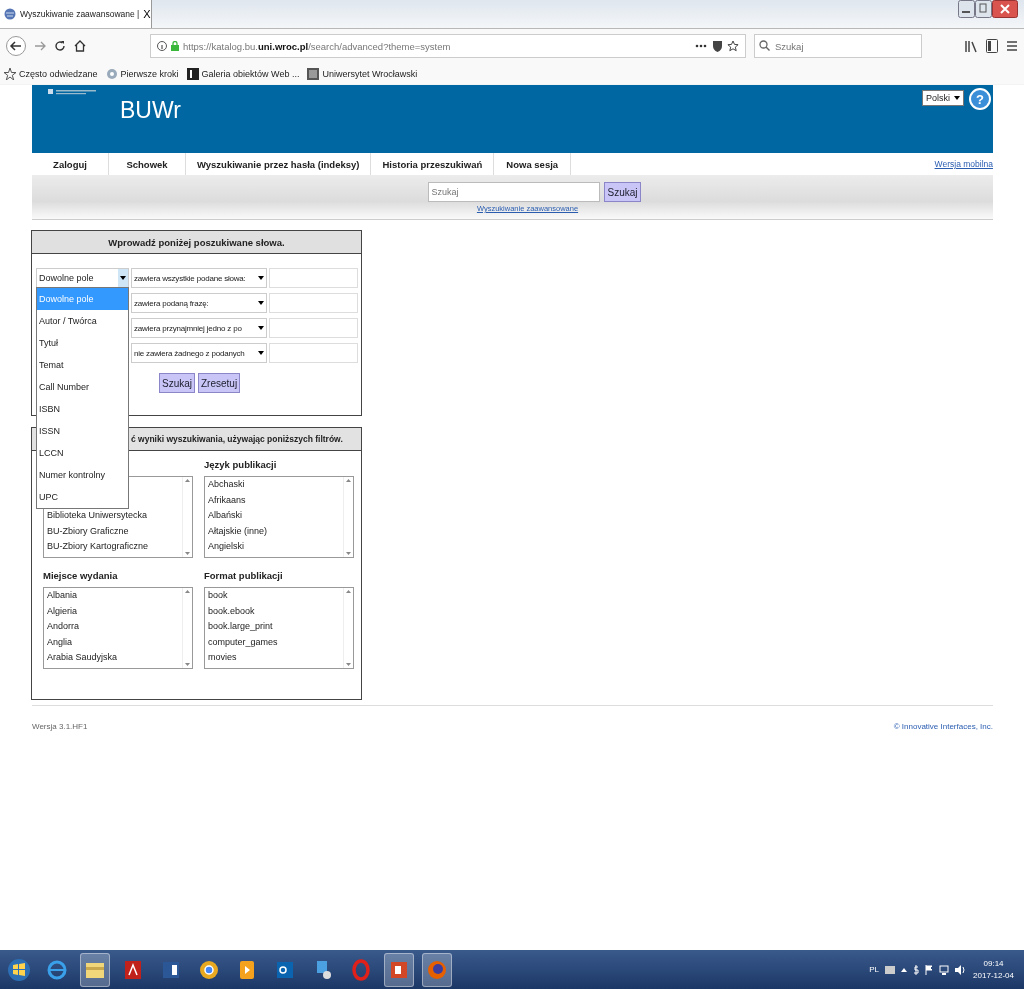 The height and width of the screenshot is (989, 1024). I want to click on info-icon, so click(162, 46).